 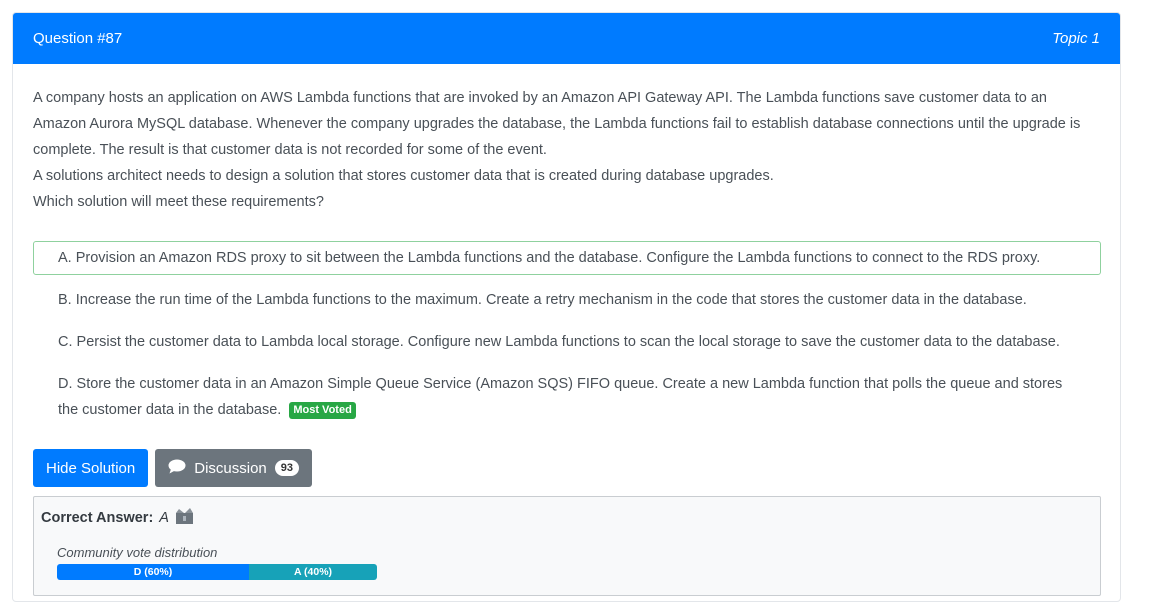 I want to click on most-voted-badge: Most Voted, so click(x=322, y=410).